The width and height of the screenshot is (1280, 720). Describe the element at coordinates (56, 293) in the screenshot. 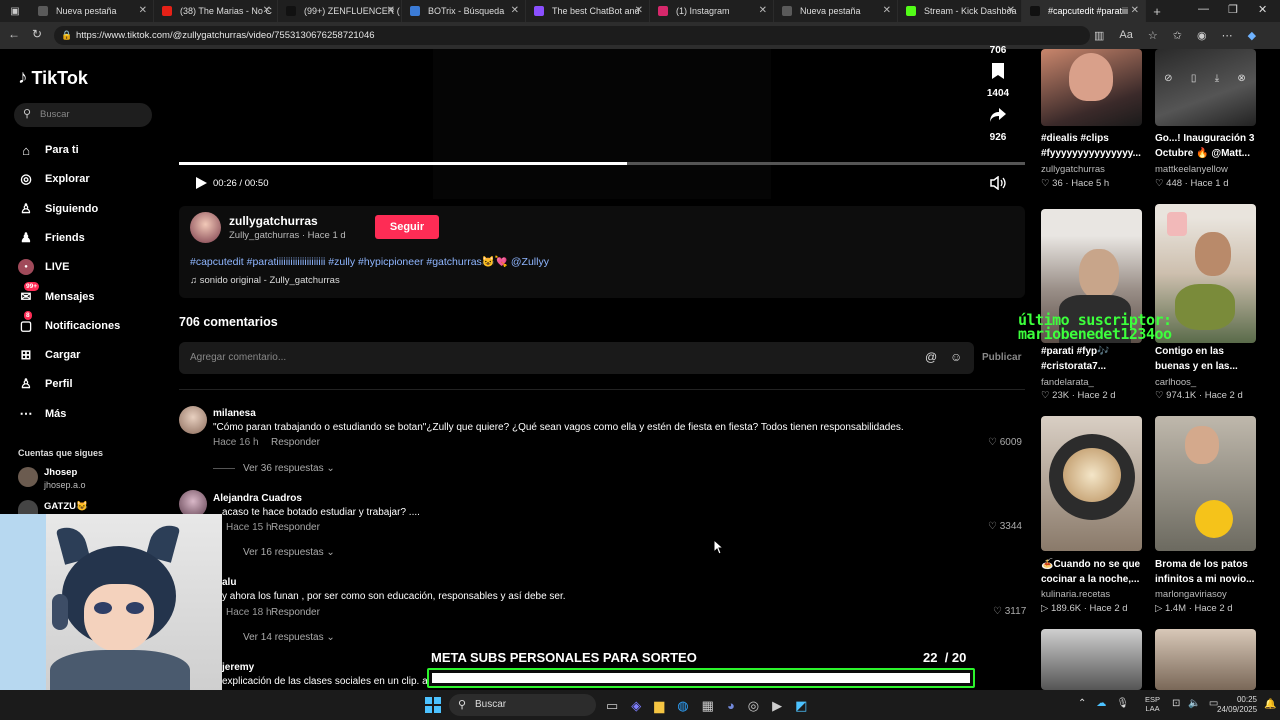

I see `sidebar-item-mensajes: ✉ 99+ Mensajes` at that location.